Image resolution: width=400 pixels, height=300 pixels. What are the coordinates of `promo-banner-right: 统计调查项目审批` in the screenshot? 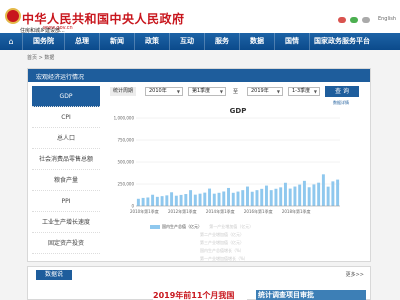 It's located at (311, 295).